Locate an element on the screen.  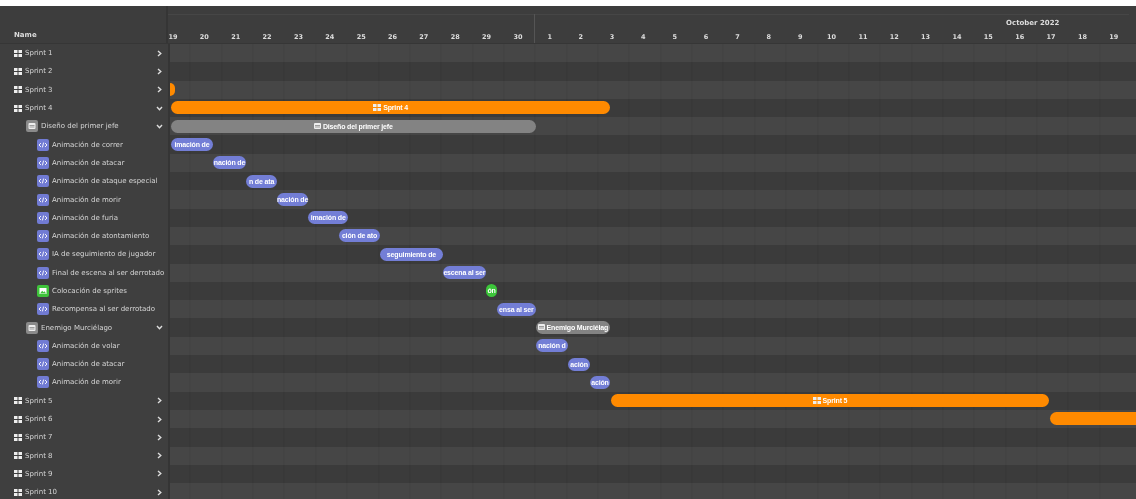
image-icon is located at coordinates (43, 291).